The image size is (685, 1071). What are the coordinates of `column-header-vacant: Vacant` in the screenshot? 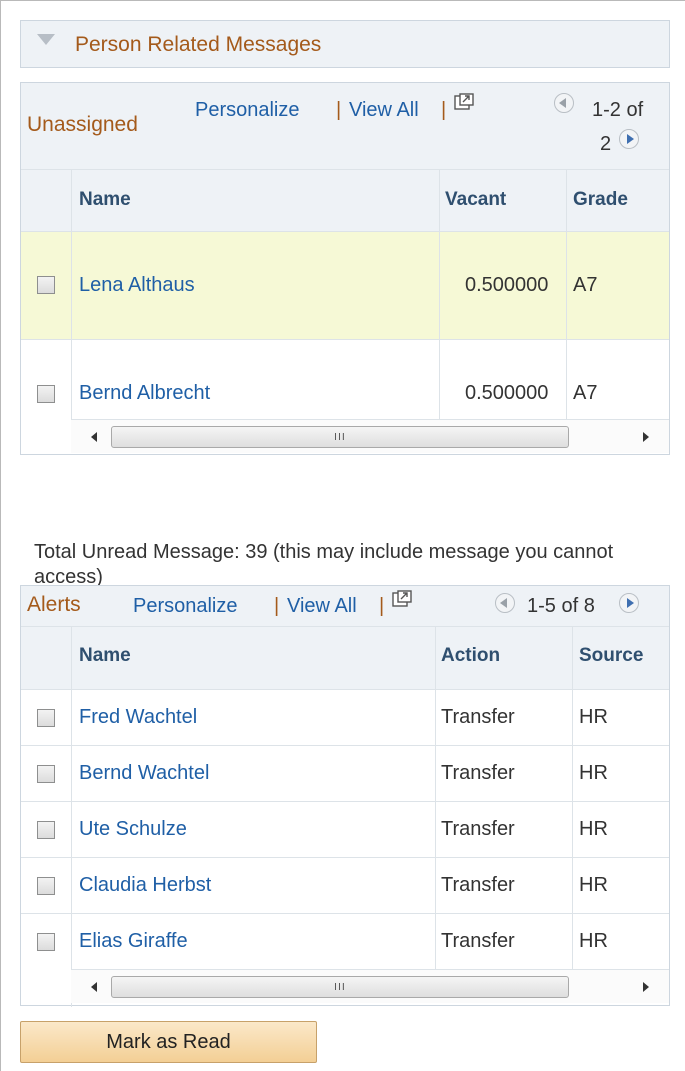 It's located at (475, 200).